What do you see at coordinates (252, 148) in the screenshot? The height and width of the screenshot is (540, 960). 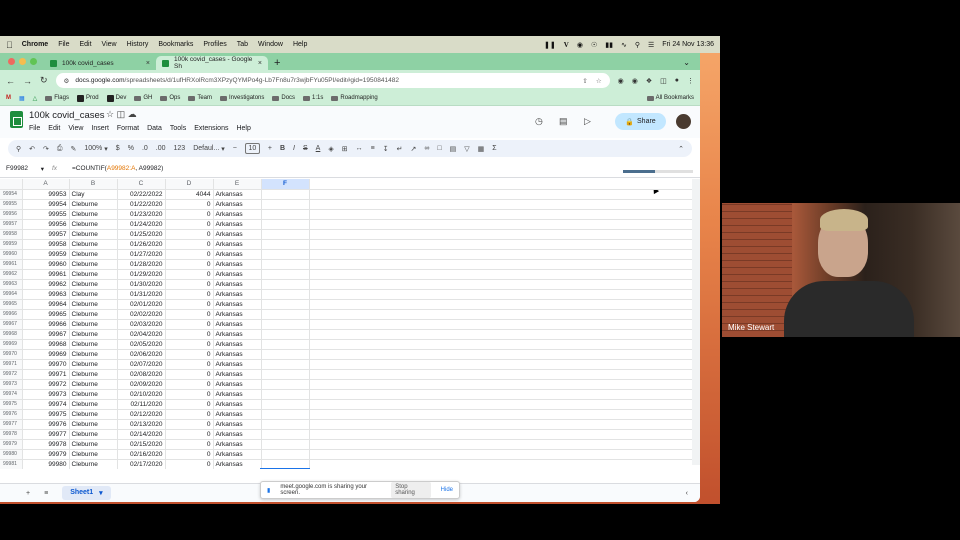 I see `font-size-input: 10` at bounding box center [252, 148].